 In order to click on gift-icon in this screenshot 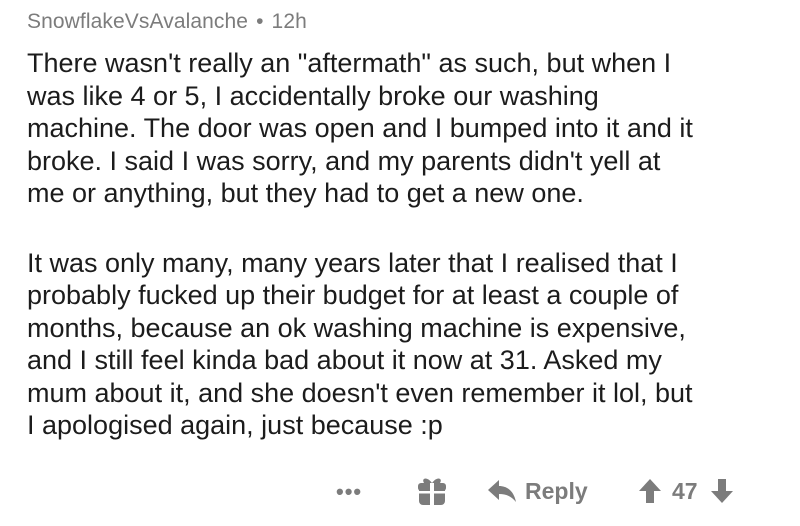, I will do `click(432, 491)`.